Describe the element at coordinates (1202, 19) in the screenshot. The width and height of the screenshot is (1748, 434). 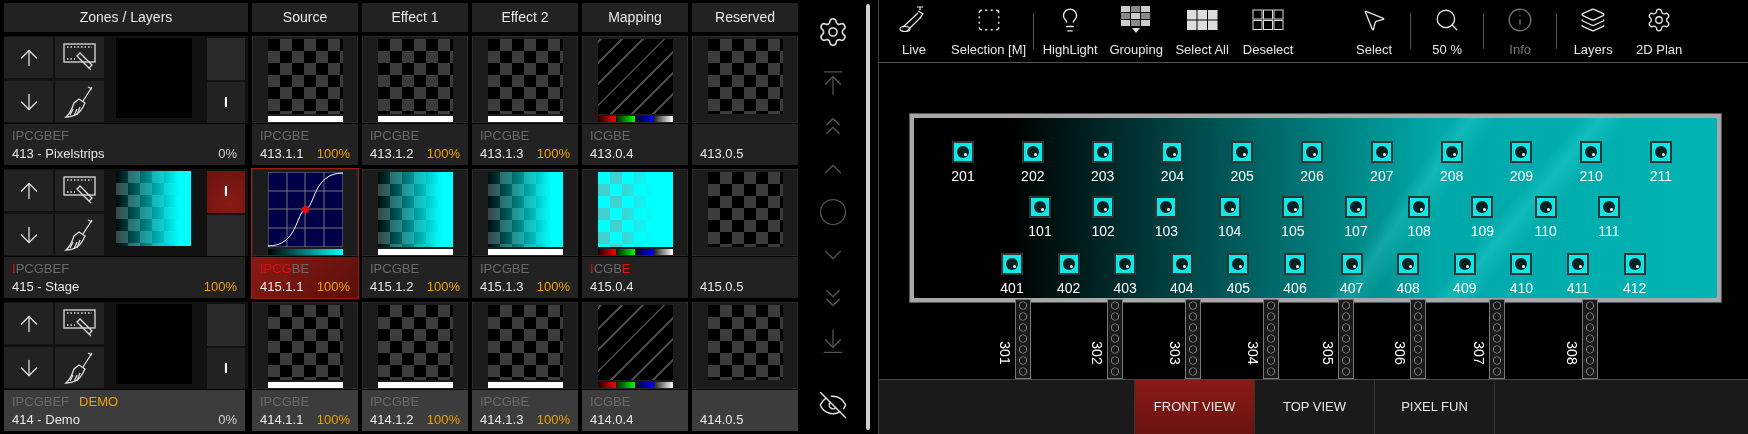
I see `grid-filled-icon` at that location.